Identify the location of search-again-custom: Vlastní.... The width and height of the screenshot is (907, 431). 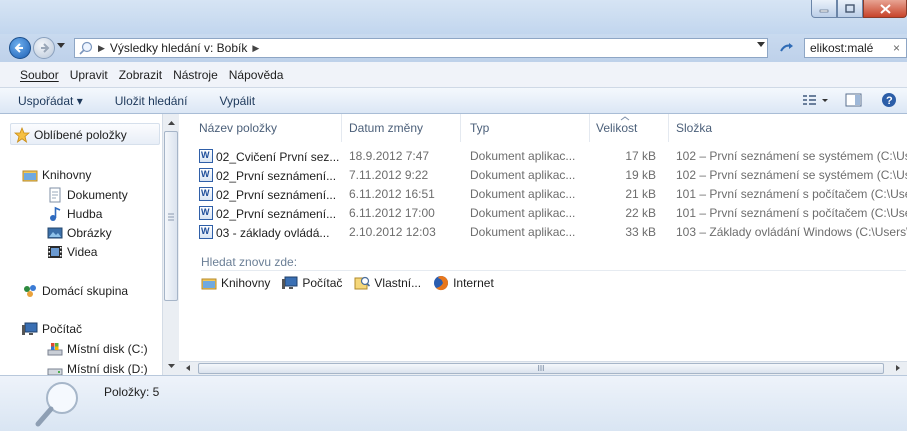
(387, 283).